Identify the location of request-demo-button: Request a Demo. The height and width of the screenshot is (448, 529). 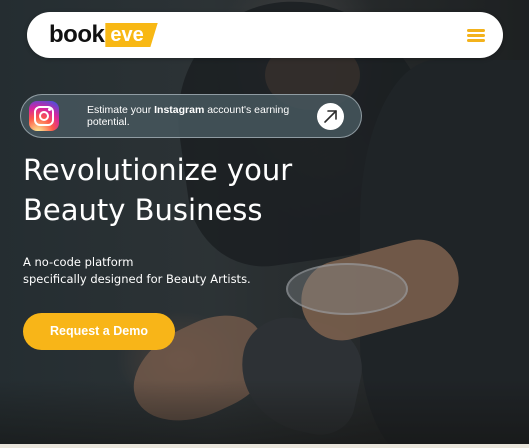
(99, 331).